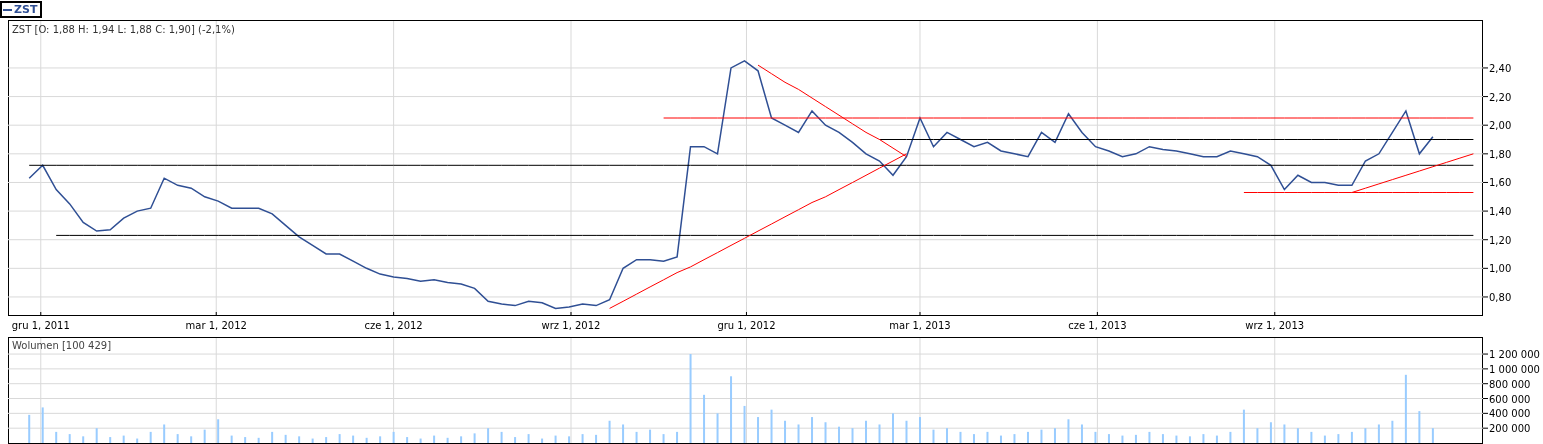 The height and width of the screenshot is (444, 1543). What do you see at coordinates (1275, 325) in the screenshot?
I see `axis-tick-label: wrz 1, 2013` at bounding box center [1275, 325].